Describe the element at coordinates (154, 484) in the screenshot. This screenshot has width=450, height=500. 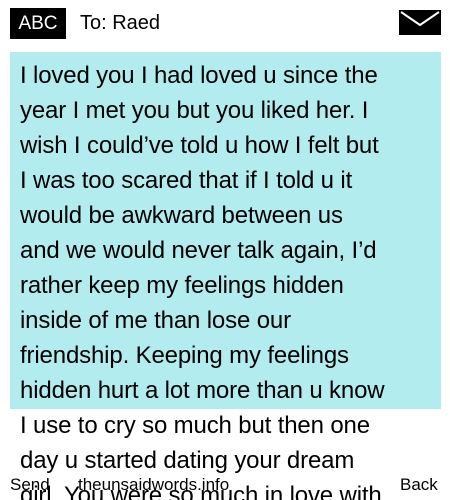
I see `watermark-text: theunsaidwords.info` at that location.